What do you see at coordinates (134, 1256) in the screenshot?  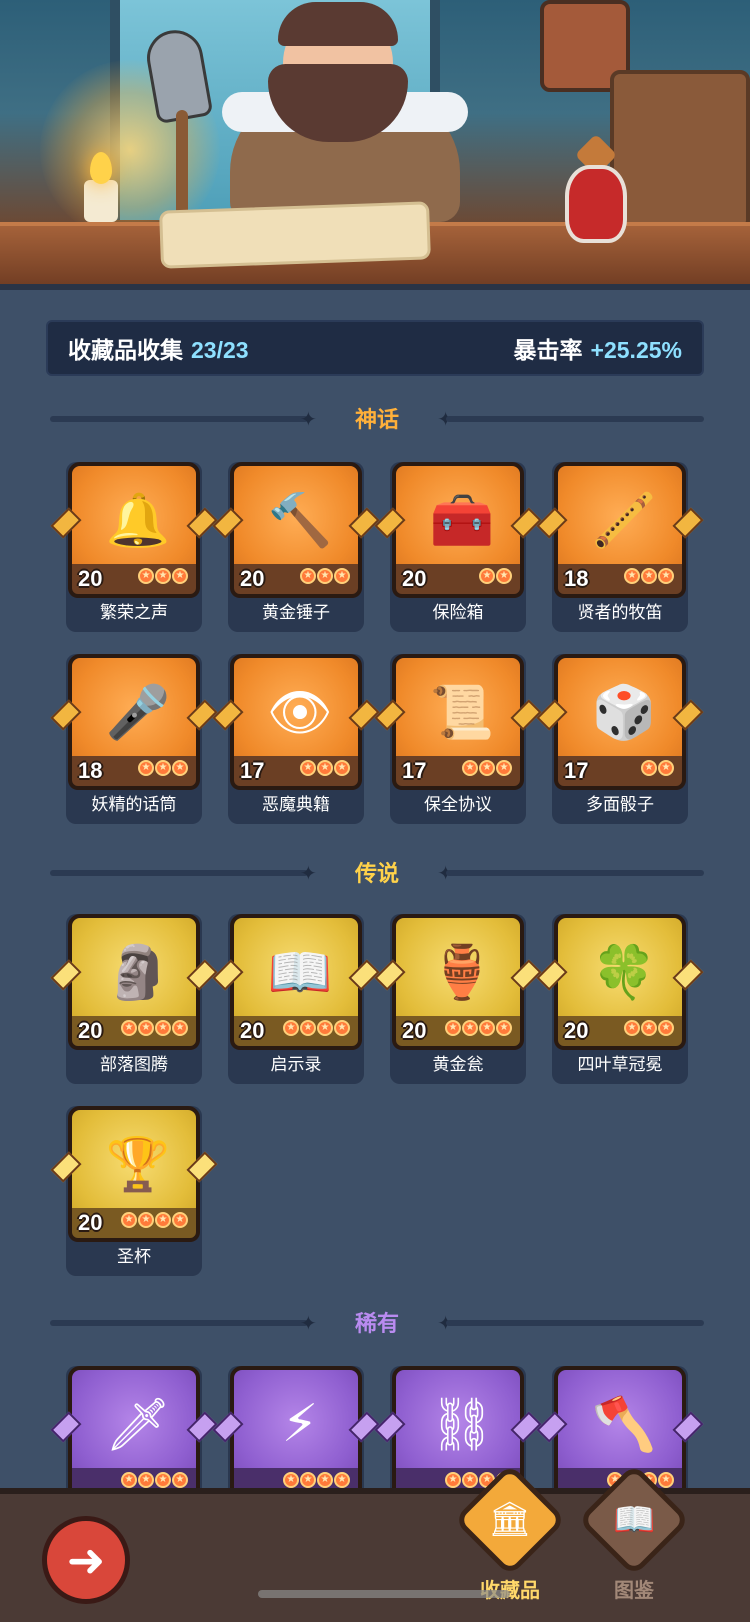 I see `item-name: 圣杯` at bounding box center [134, 1256].